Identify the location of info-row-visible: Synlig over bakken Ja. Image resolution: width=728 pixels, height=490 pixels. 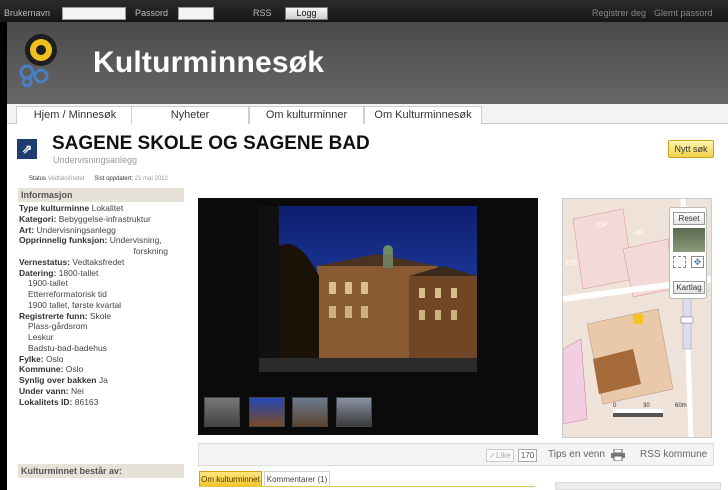
(101, 380).